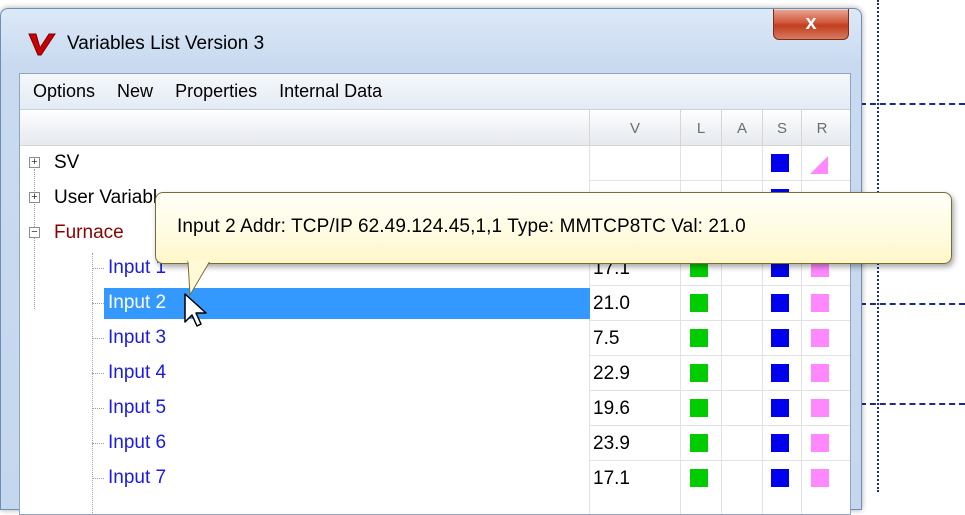 The width and height of the screenshot is (965, 515). What do you see at coordinates (611, 373) in the screenshot?
I see `value-cell: 22.9` at bounding box center [611, 373].